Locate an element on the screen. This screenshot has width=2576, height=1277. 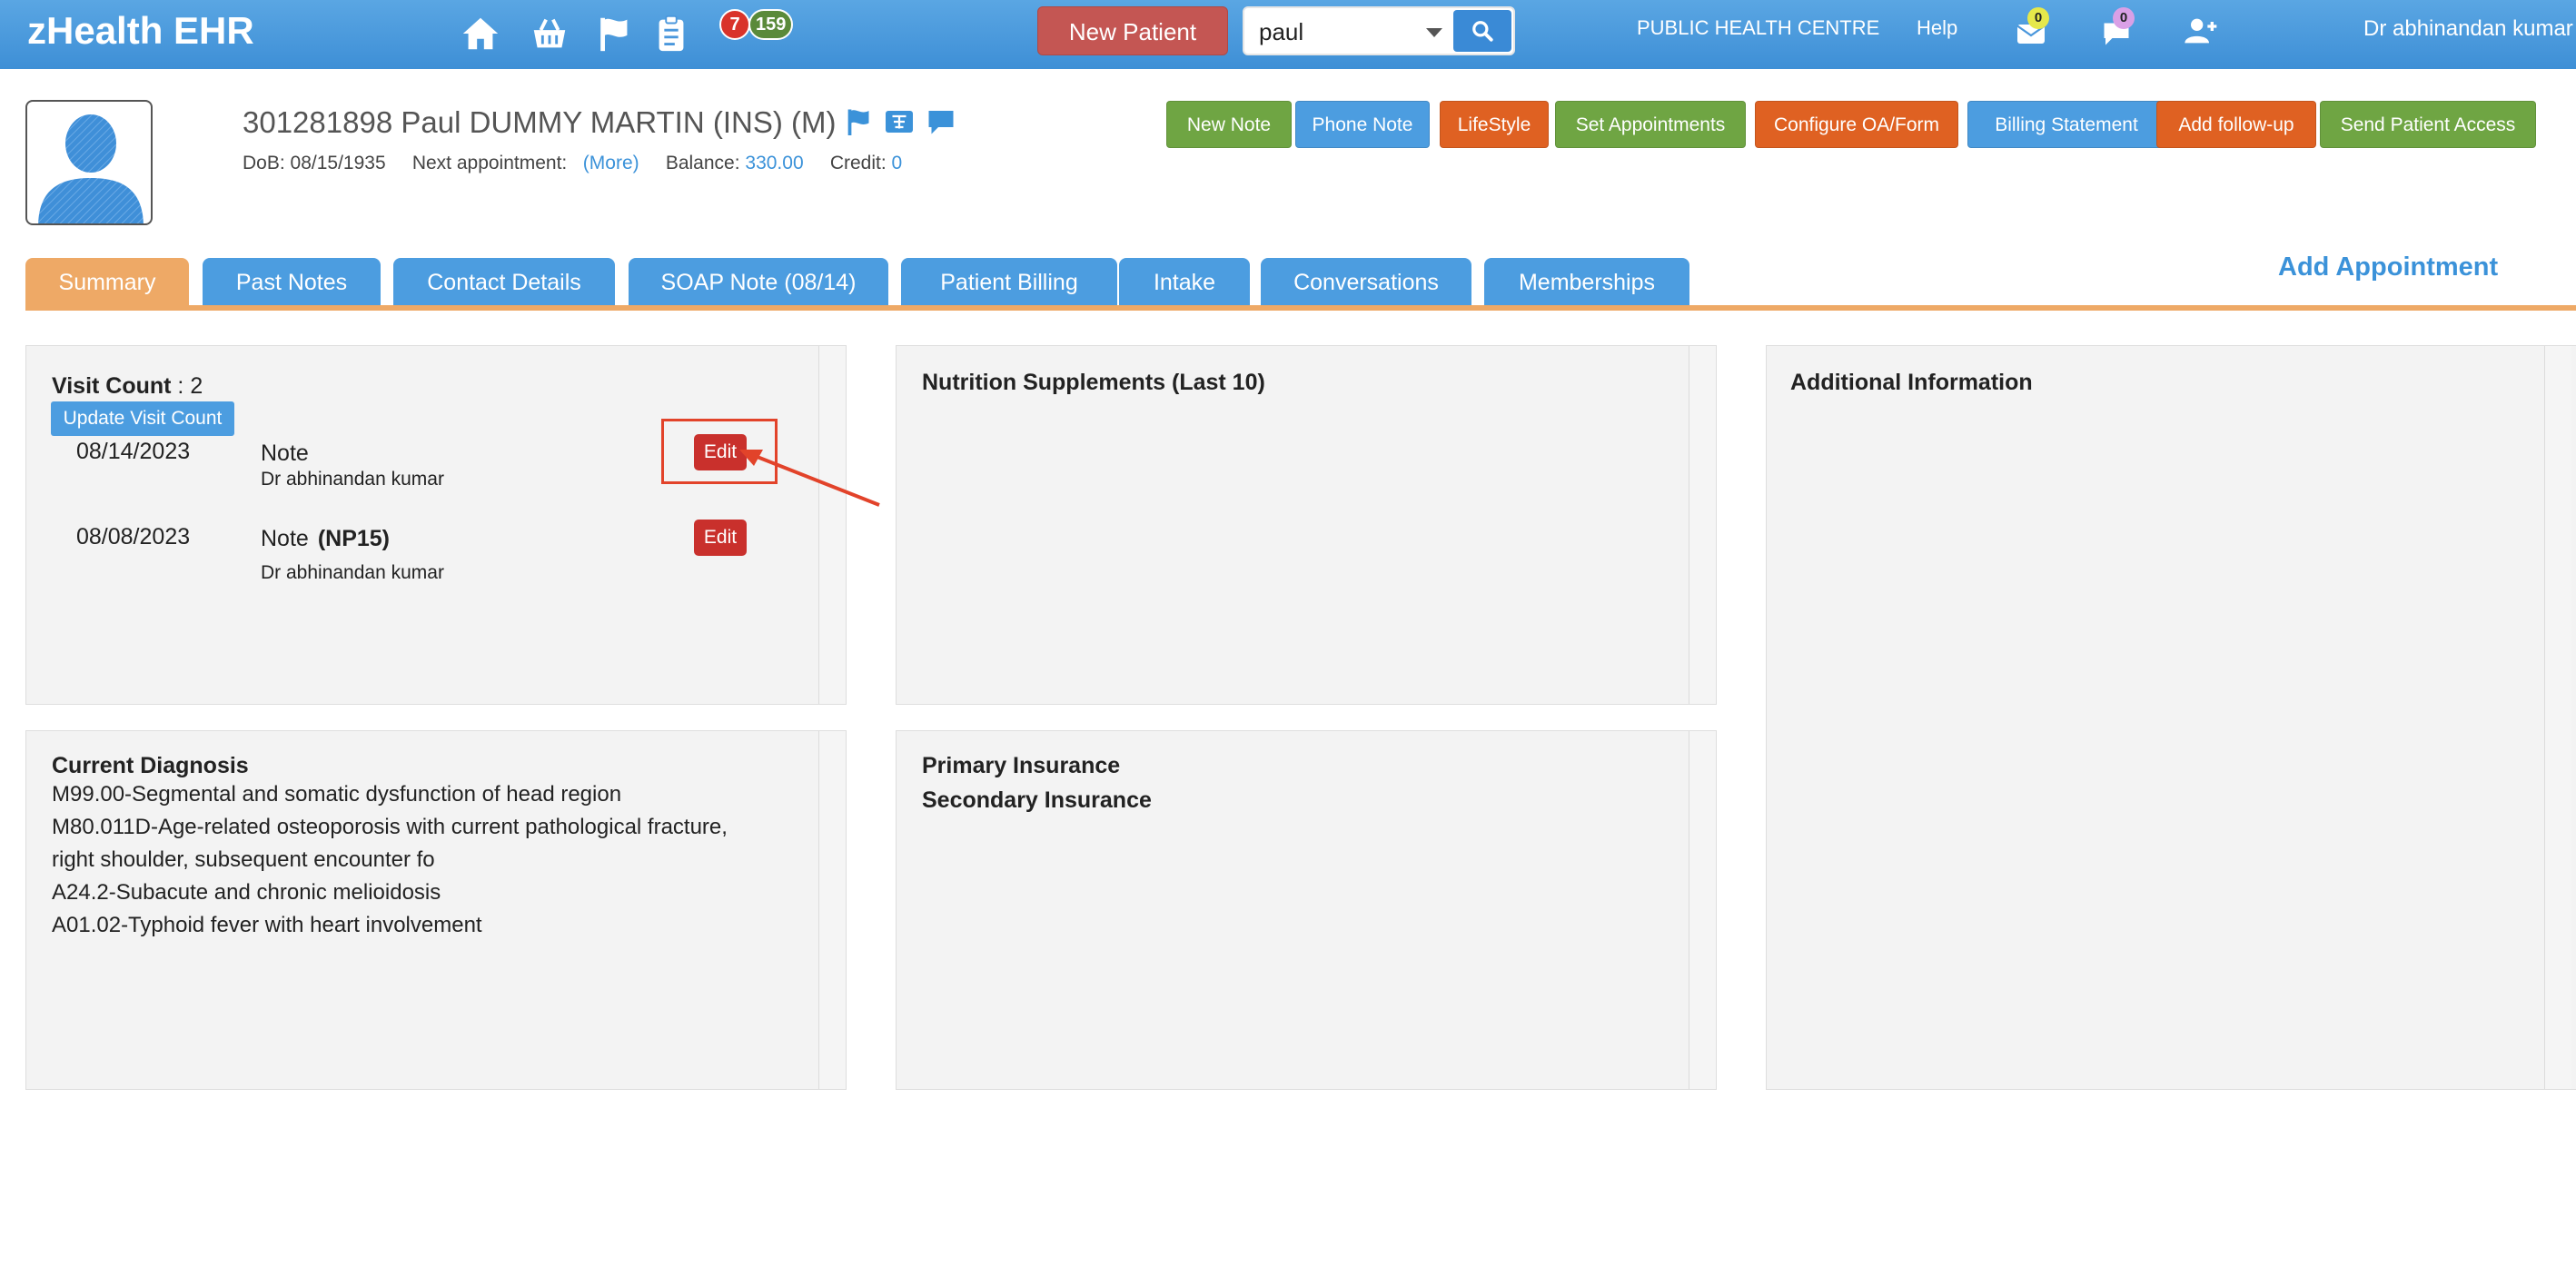
credit-value: 0 is located at coordinates (897, 163).